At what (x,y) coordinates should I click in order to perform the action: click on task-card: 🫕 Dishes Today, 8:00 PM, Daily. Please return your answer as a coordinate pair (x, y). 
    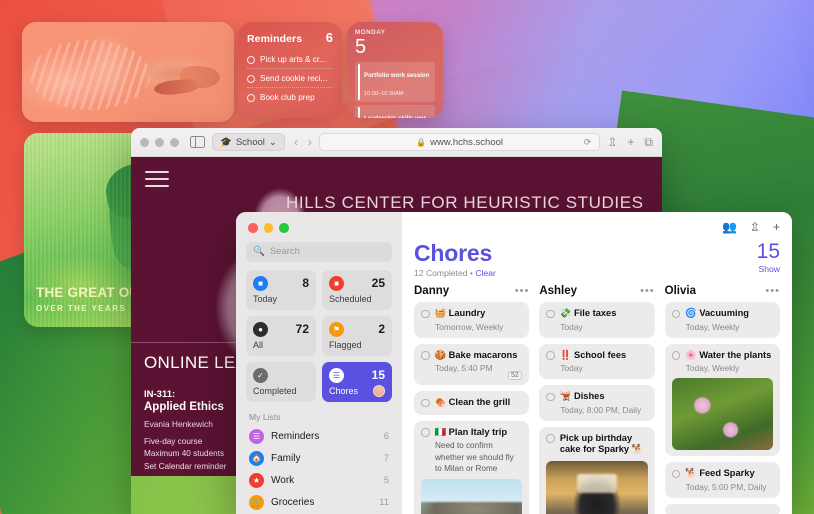
    Looking at the image, I should click on (597, 403).